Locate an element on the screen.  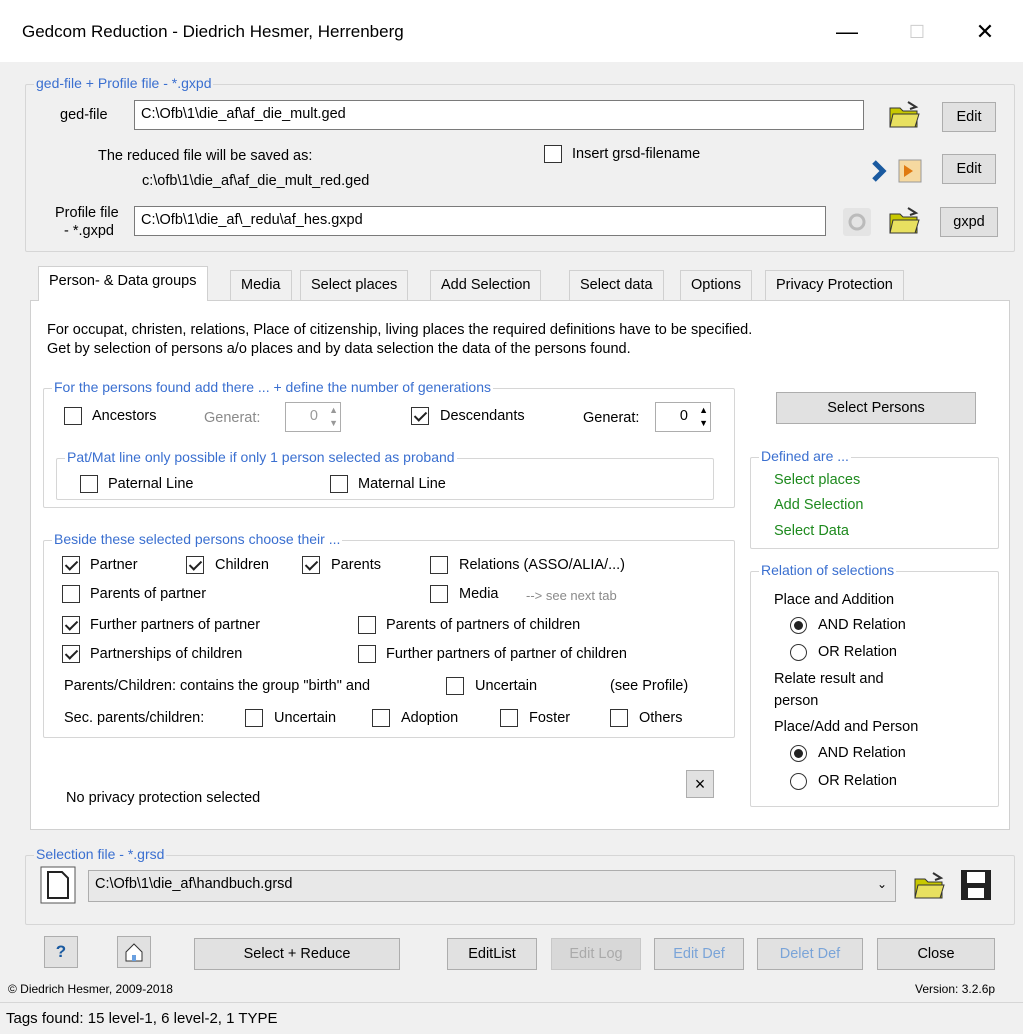
children-checkbox is located at coordinates (195, 565).